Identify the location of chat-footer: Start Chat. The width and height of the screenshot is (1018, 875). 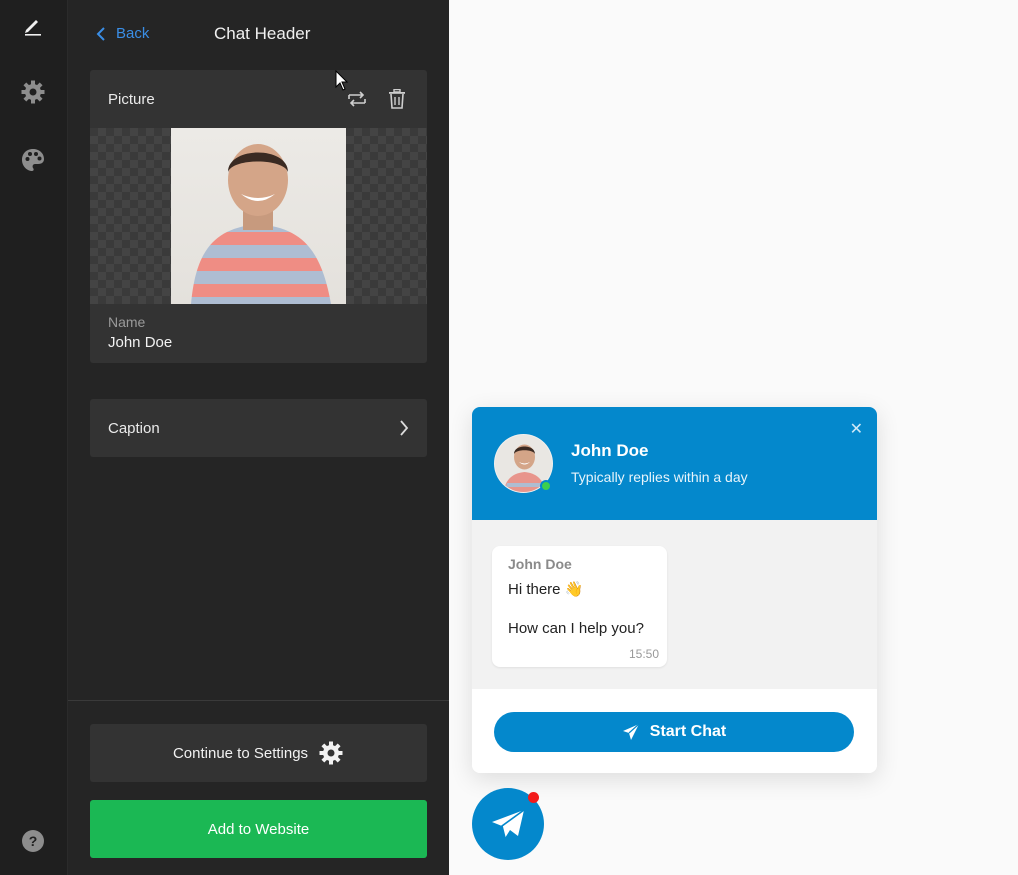
(674, 731).